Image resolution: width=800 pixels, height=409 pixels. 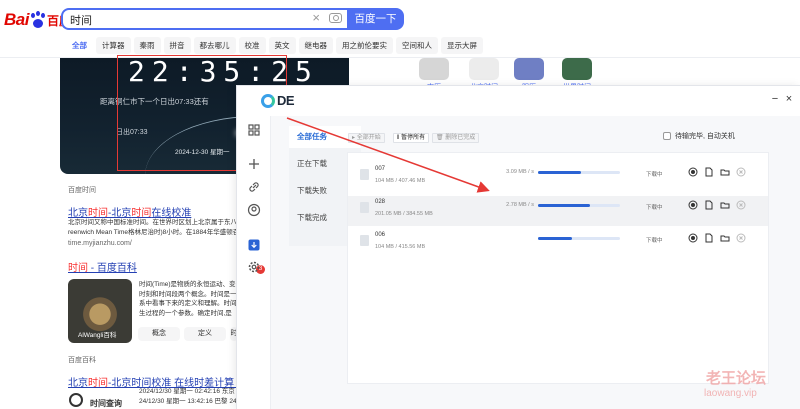 What do you see at coordinates (434, 69) in the screenshot?
I see `lunar-icon` at bounding box center [434, 69].